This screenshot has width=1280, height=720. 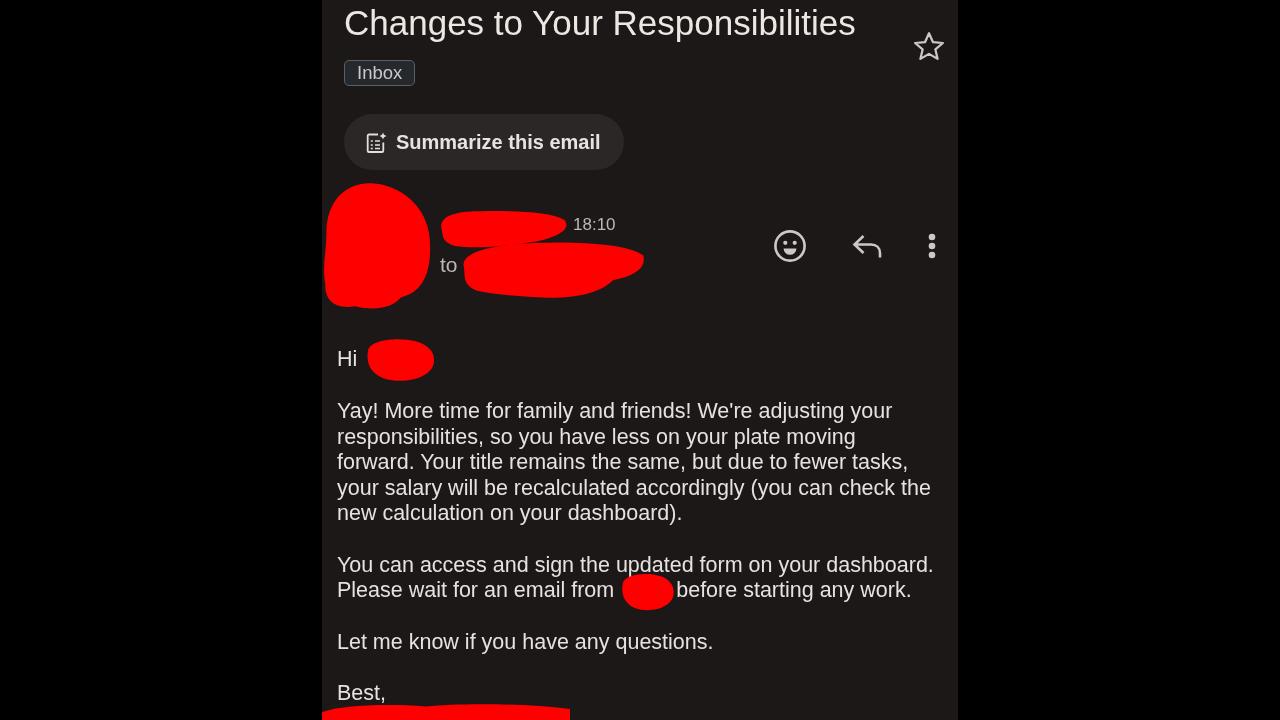 I want to click on email-body-text: Let me know if you have any questions., so click(x=525, y=642).